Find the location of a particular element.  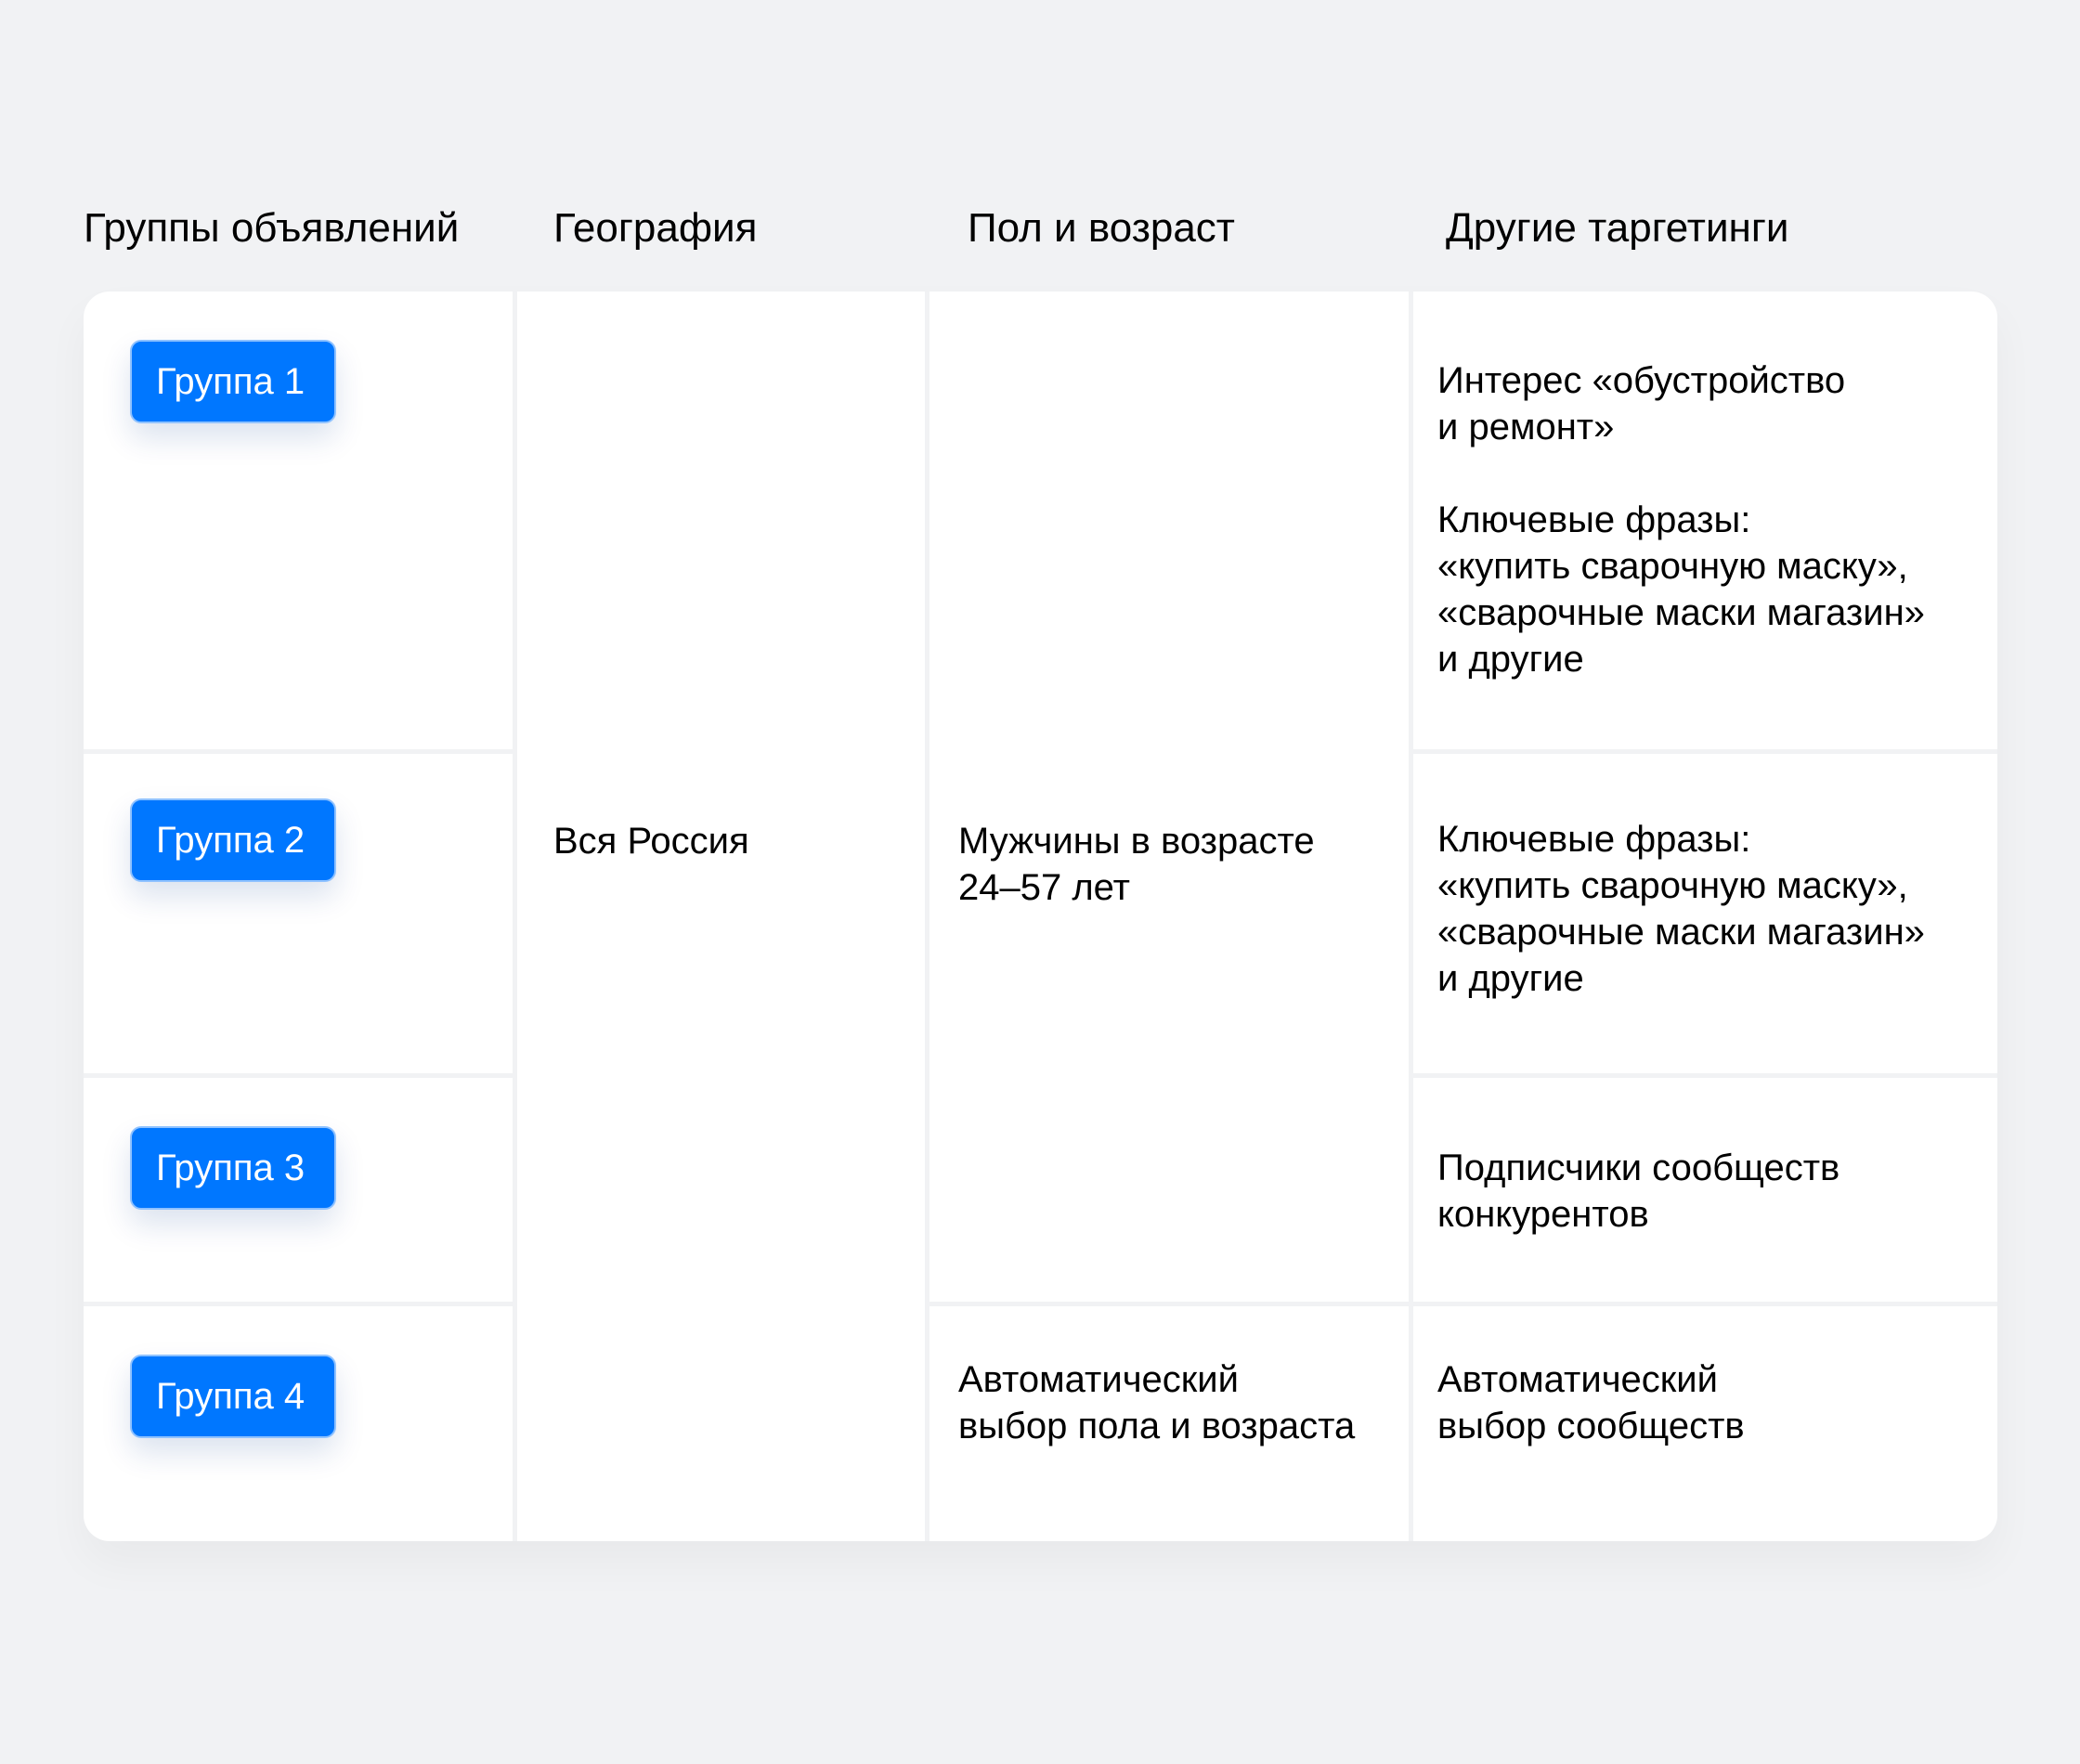

geography-cell: Вся Россия is located at coordinates (721, 916).